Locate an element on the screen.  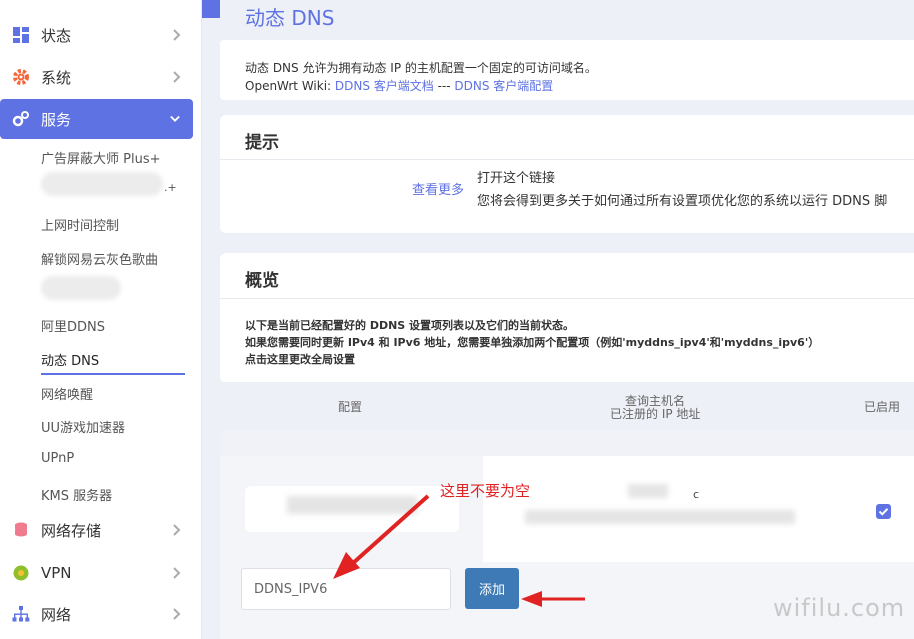
wiki-links: OpenWrt Wiki: DDNS 客户端文档 --- DDNS 客户端配置 is located at coordinates (399, 85).